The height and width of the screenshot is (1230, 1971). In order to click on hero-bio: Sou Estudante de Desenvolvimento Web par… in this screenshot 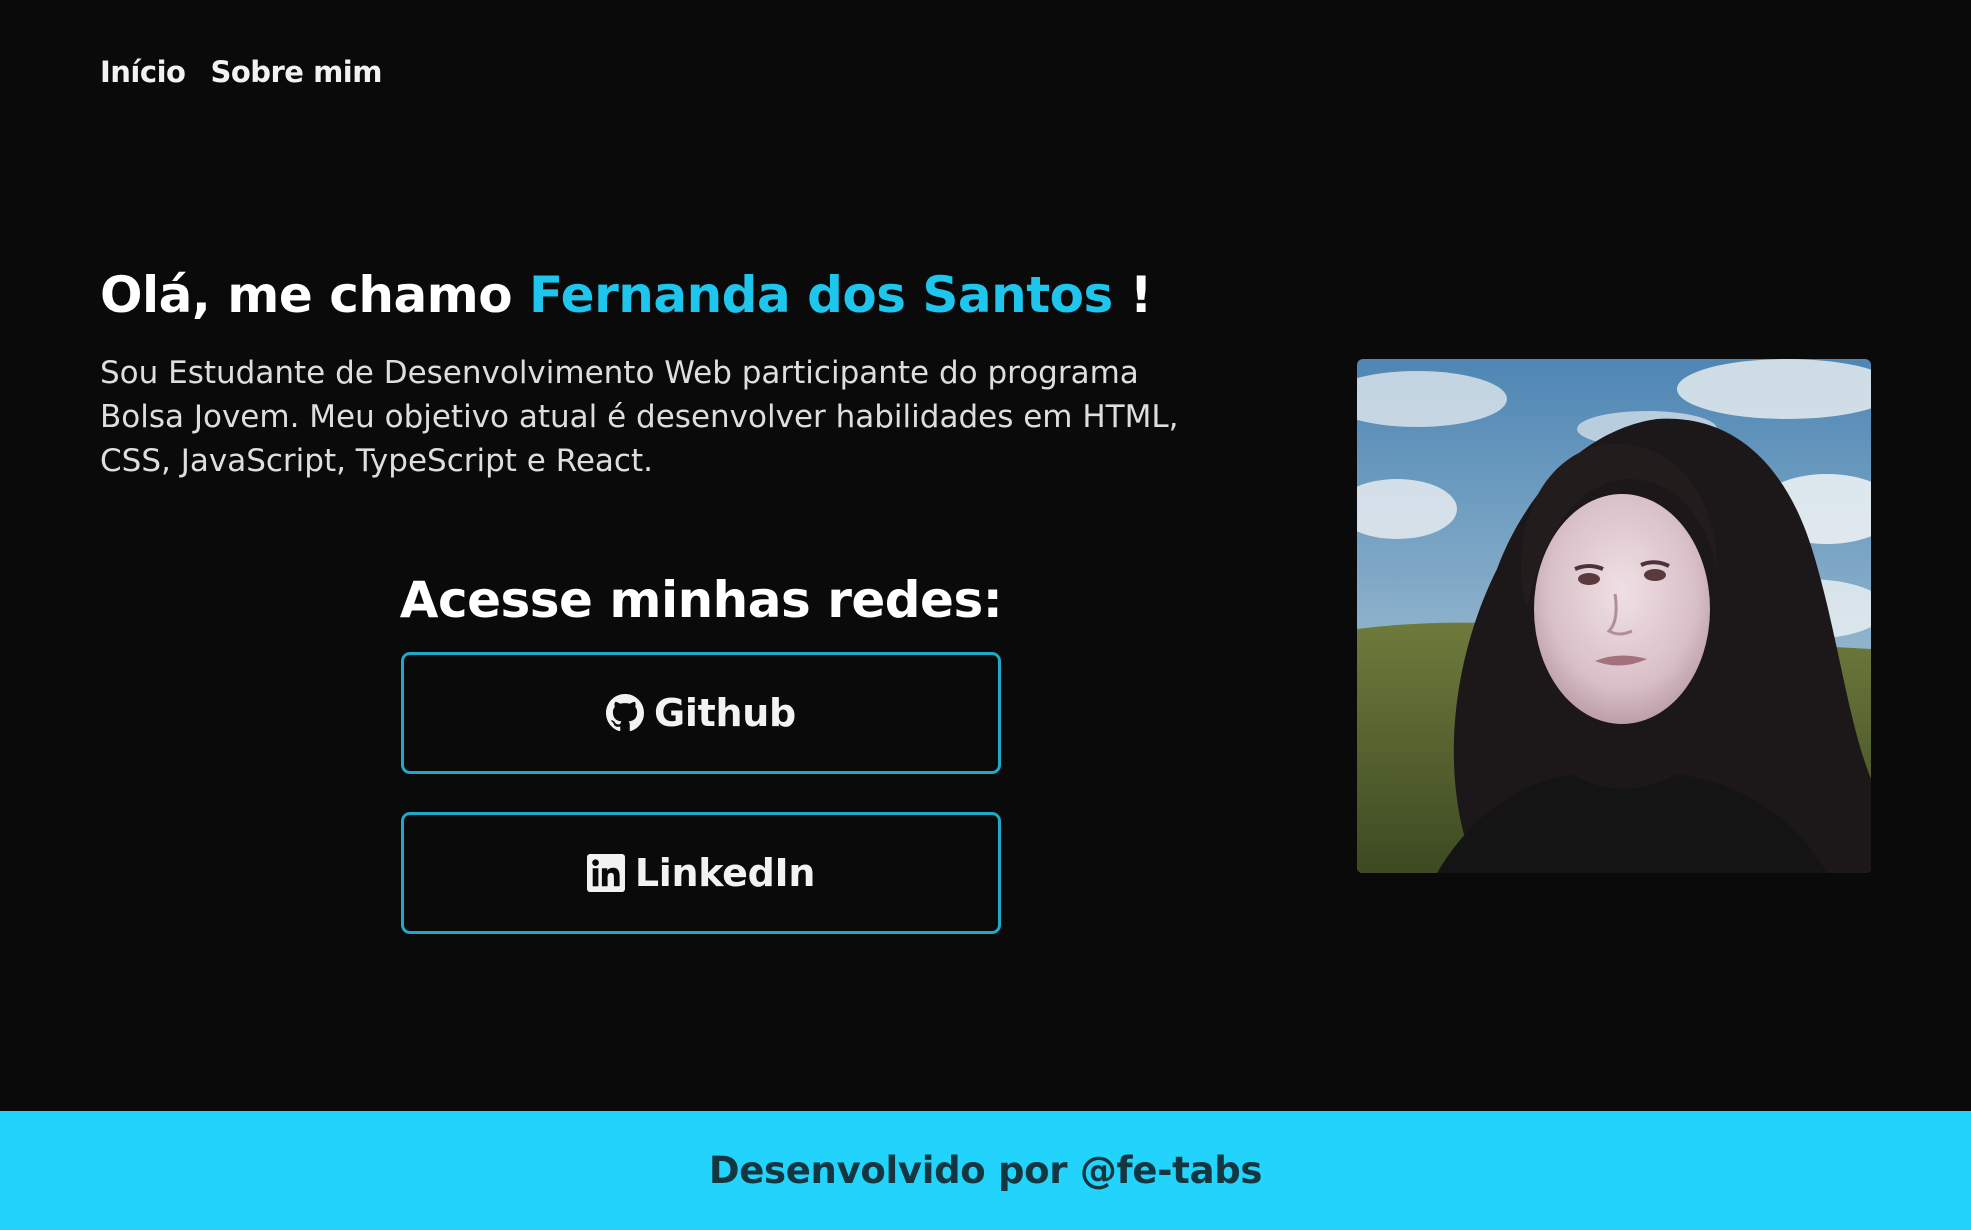, I will do `click(639, 417)`.